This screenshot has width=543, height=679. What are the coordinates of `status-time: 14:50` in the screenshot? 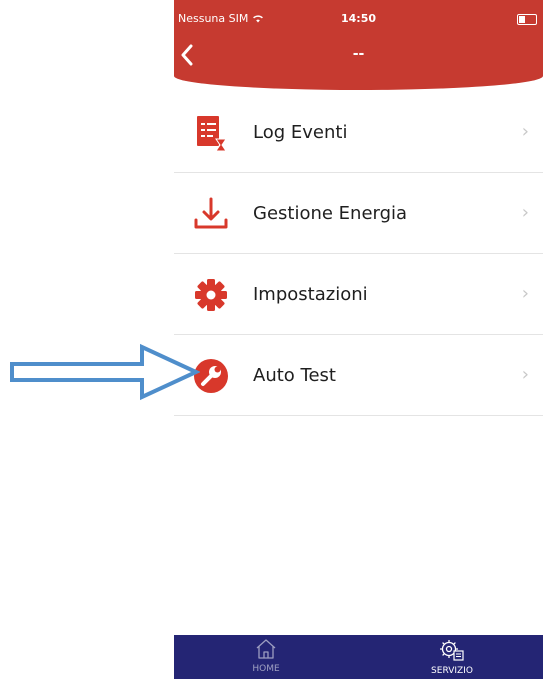 It's located at (358, 18).